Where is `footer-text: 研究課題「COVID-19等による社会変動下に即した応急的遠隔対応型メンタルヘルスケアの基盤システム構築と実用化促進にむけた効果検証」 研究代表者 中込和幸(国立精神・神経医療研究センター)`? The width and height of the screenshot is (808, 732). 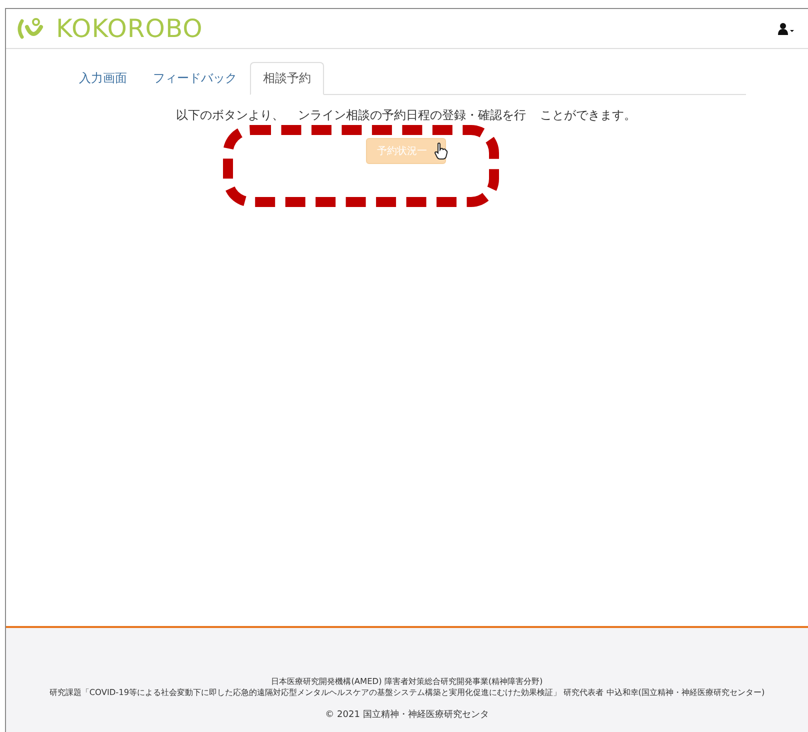
footer-text: 研究課題「COVID-19等による社会変動下に即した応急的遠隔対応型メンタルヘルスケアの基盤システム構築と実用化促進にむけた効果検証」 研究代表者 中込和幸(国立精神・神経医療研究センター) is located at coordinates (407, 692).